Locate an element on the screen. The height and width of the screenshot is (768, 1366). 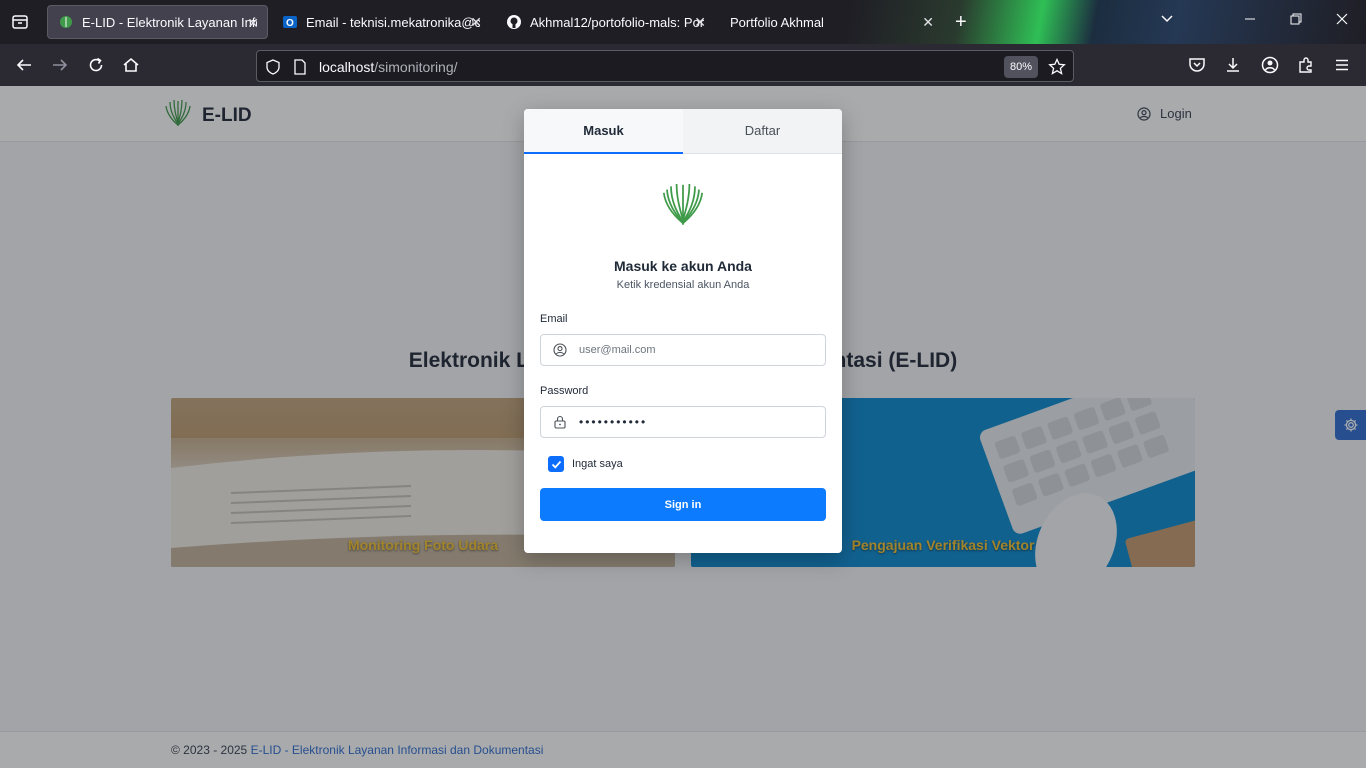
extensions-icon is located at coordinates (1306, 65).